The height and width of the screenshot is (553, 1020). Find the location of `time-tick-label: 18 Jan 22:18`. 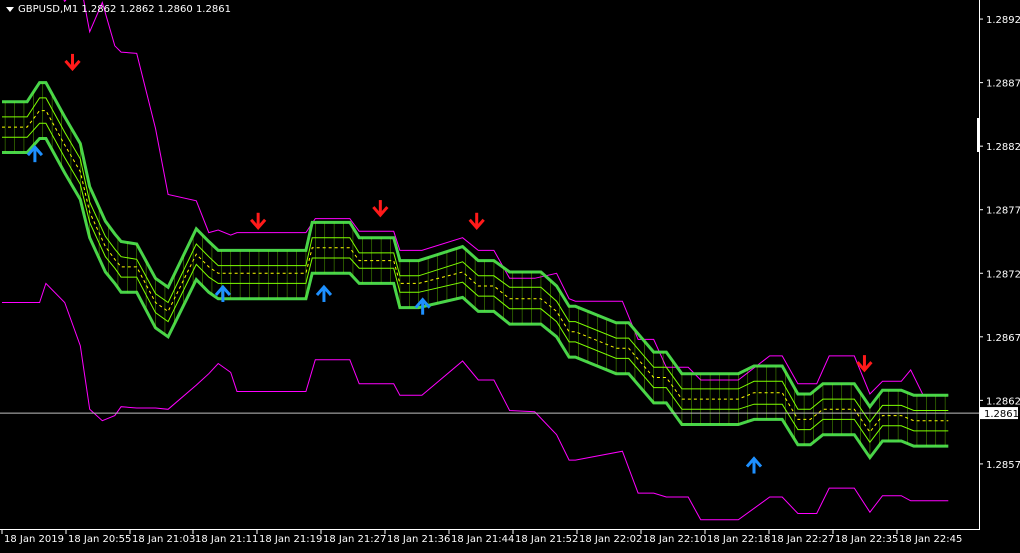

time-tick-label: 18 Jan 22:18 is located at coordinates (738, 539).